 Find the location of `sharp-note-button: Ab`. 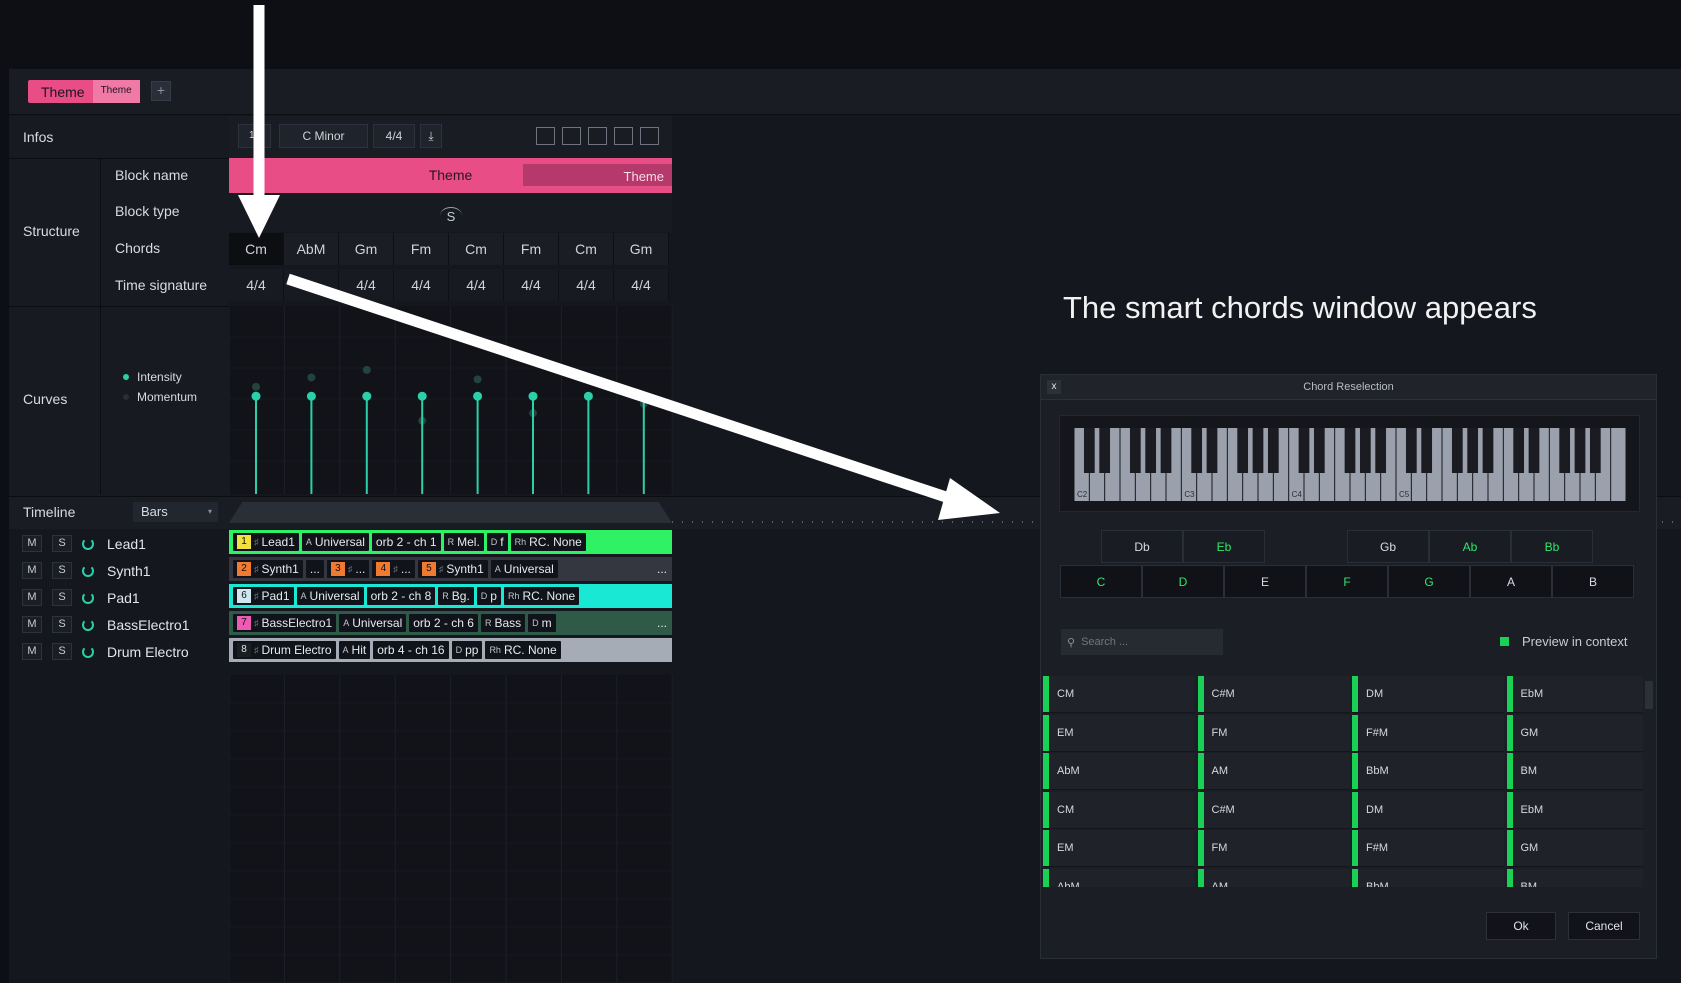

sharp-note-button: Ab is located at coordinates (1470, 546).